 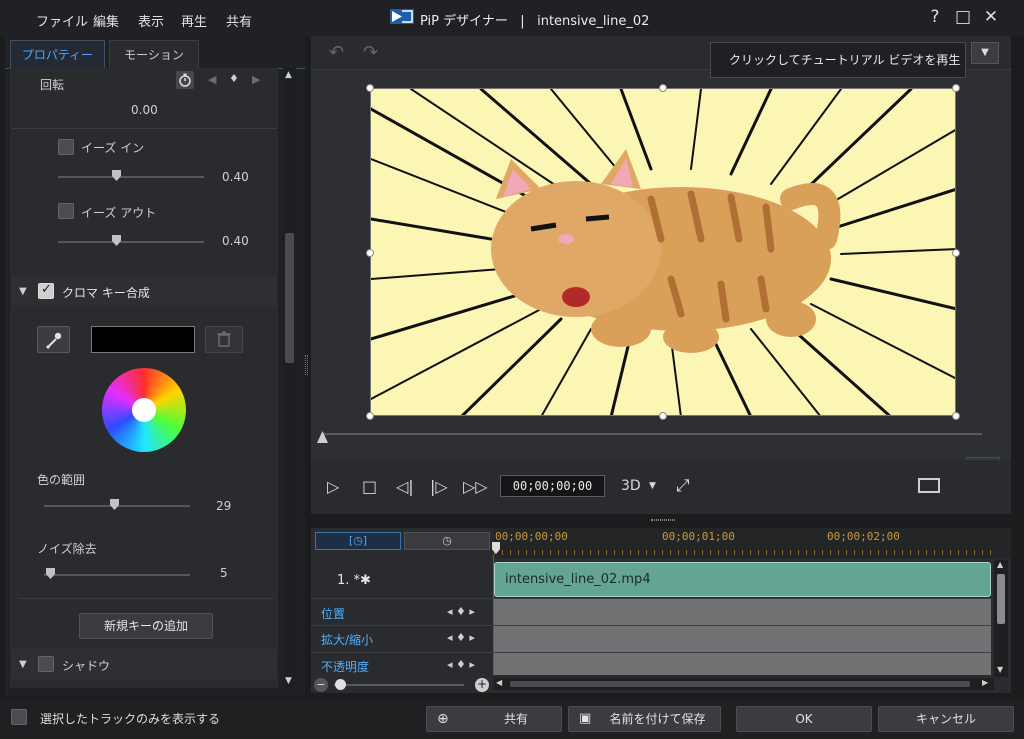 What do you see at coordinates (106, 20) in the screenshot?
I see `menu-edit: 編集` at bounding box center [106, 20].